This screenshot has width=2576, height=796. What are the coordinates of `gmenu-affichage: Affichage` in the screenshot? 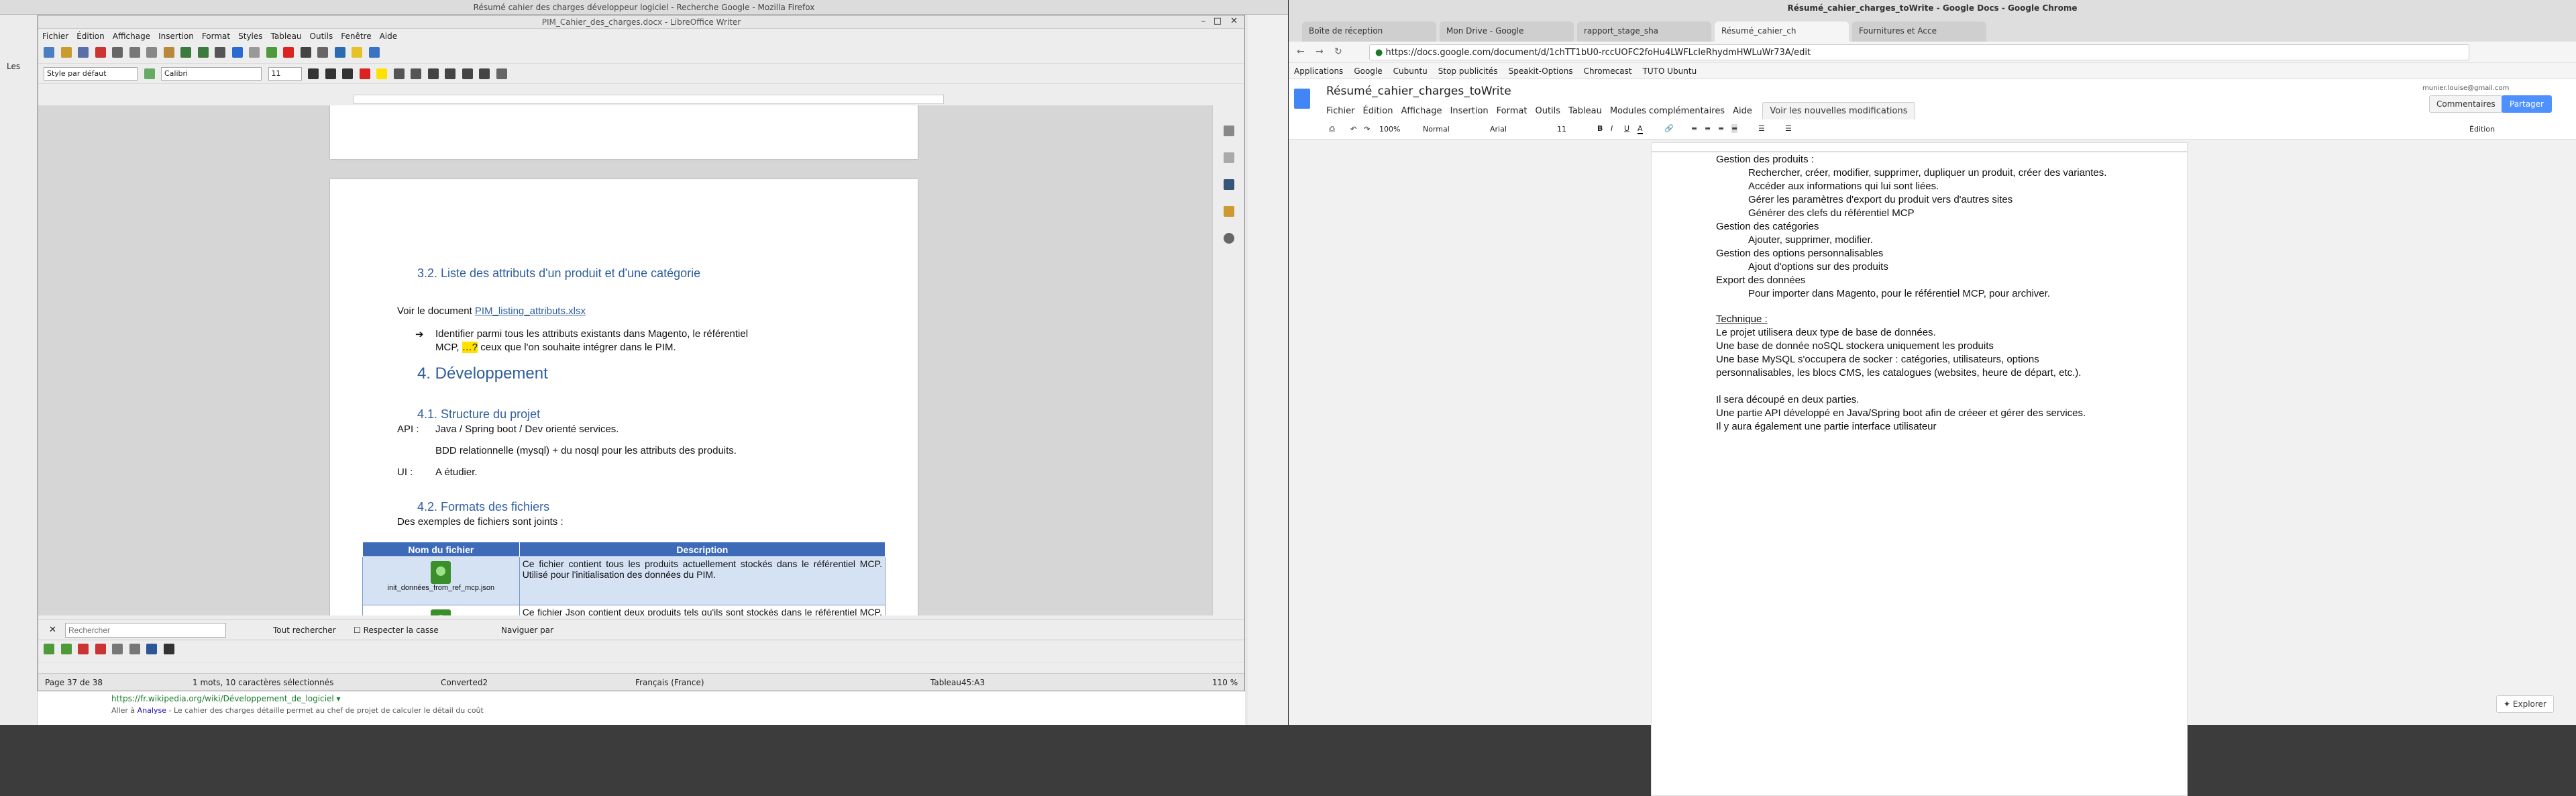 It's located at (1421, 111).